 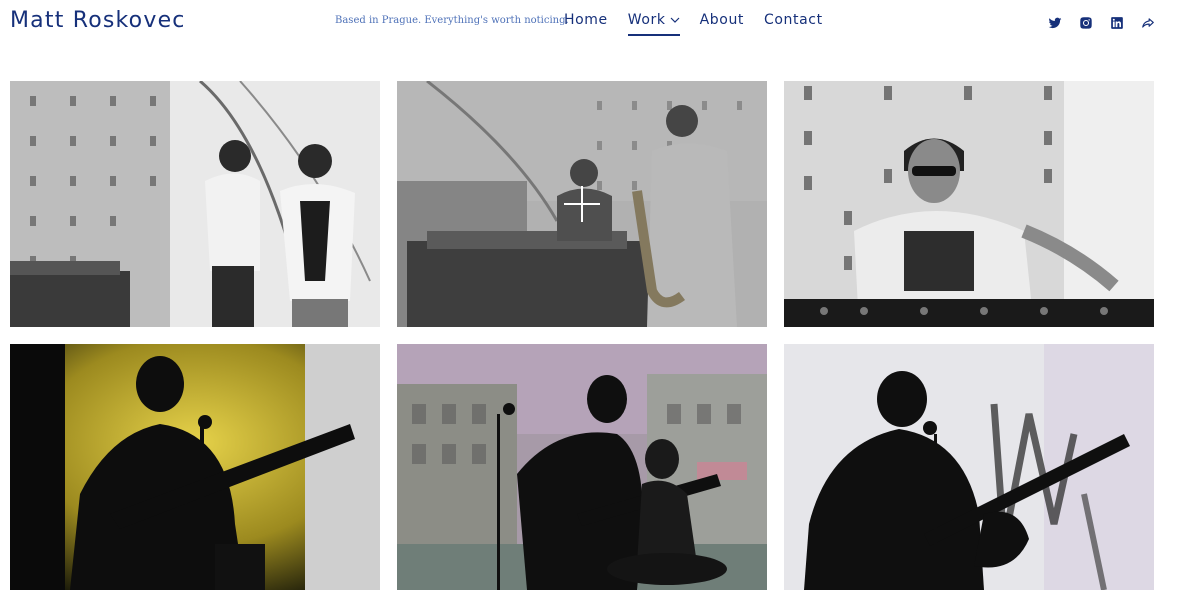 I want to click on twitter-icon, so click(x=1054, y=22).